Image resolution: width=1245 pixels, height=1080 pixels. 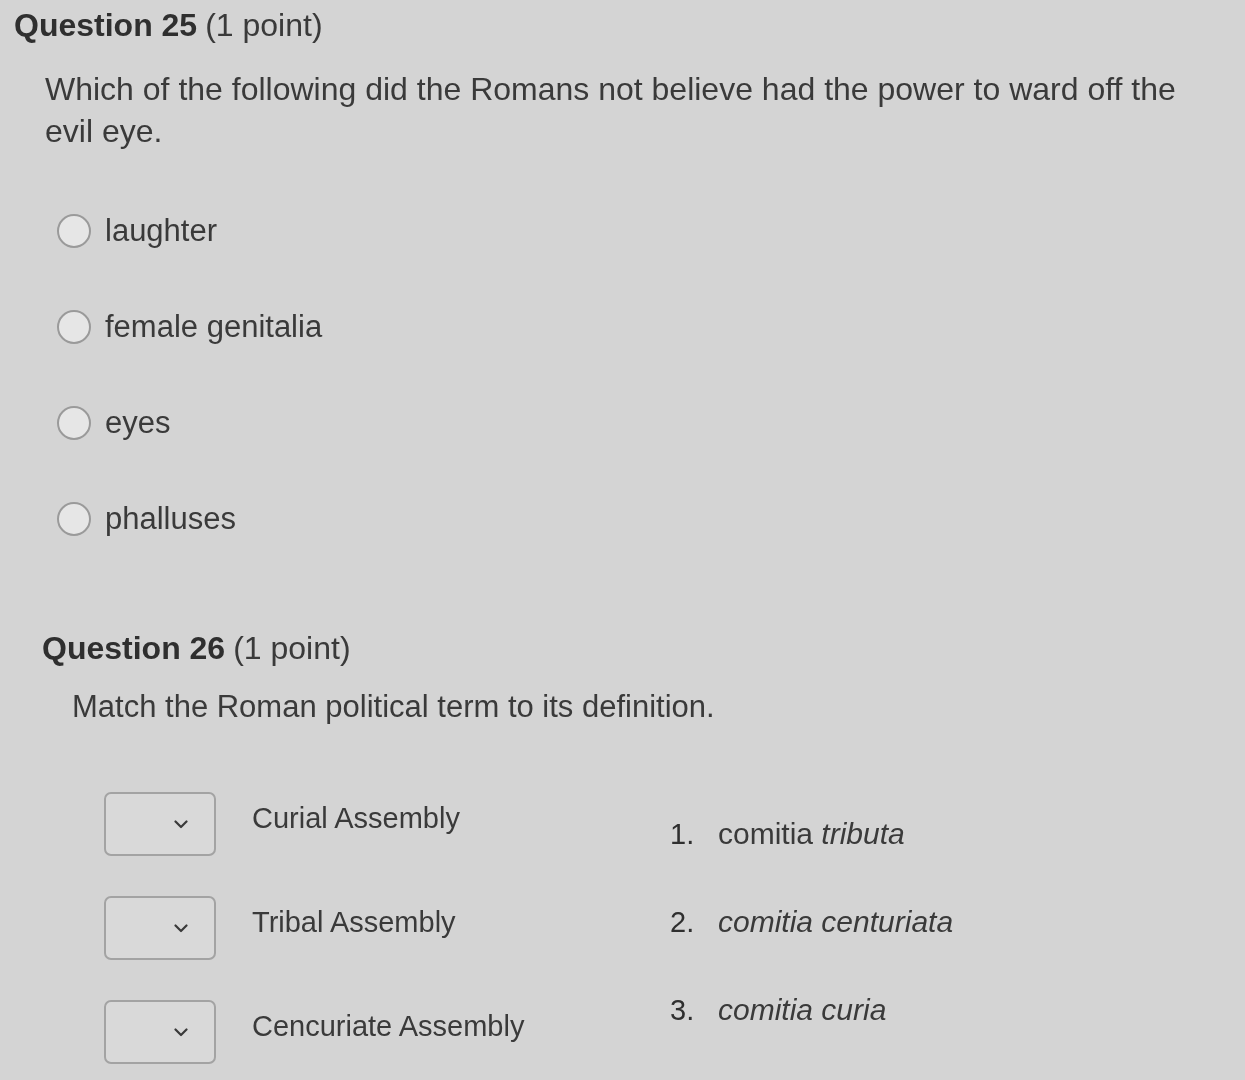 What do you see at coordinates (683, 922) in the screenshot?
I see `definition-number: 2.` at bounding box center [683, 922].